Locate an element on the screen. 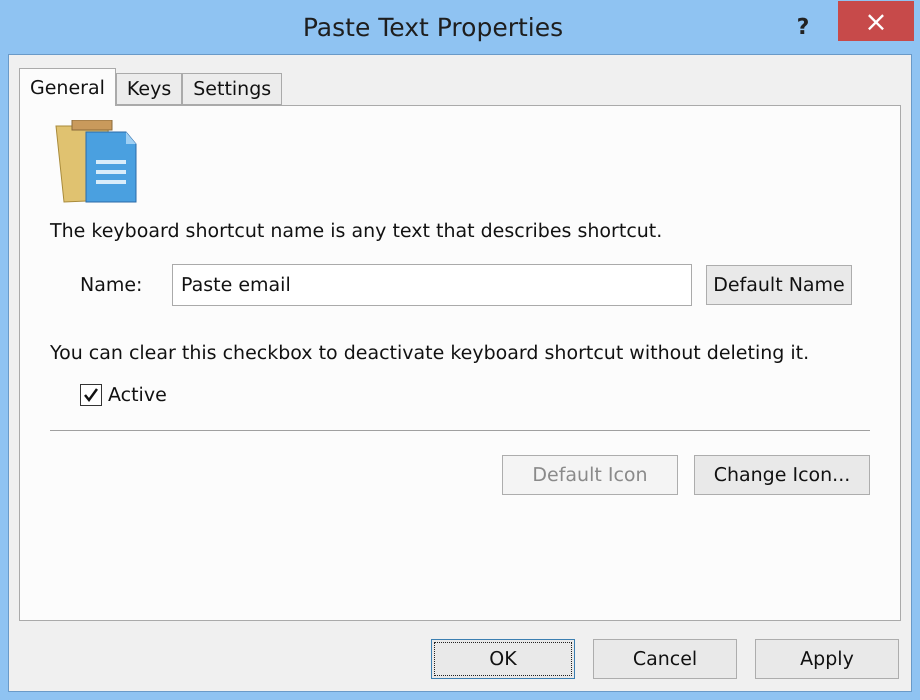 This screenshot has height=700, width=920. window-title: Paste Text Properties is located at coordinates (433, 27).